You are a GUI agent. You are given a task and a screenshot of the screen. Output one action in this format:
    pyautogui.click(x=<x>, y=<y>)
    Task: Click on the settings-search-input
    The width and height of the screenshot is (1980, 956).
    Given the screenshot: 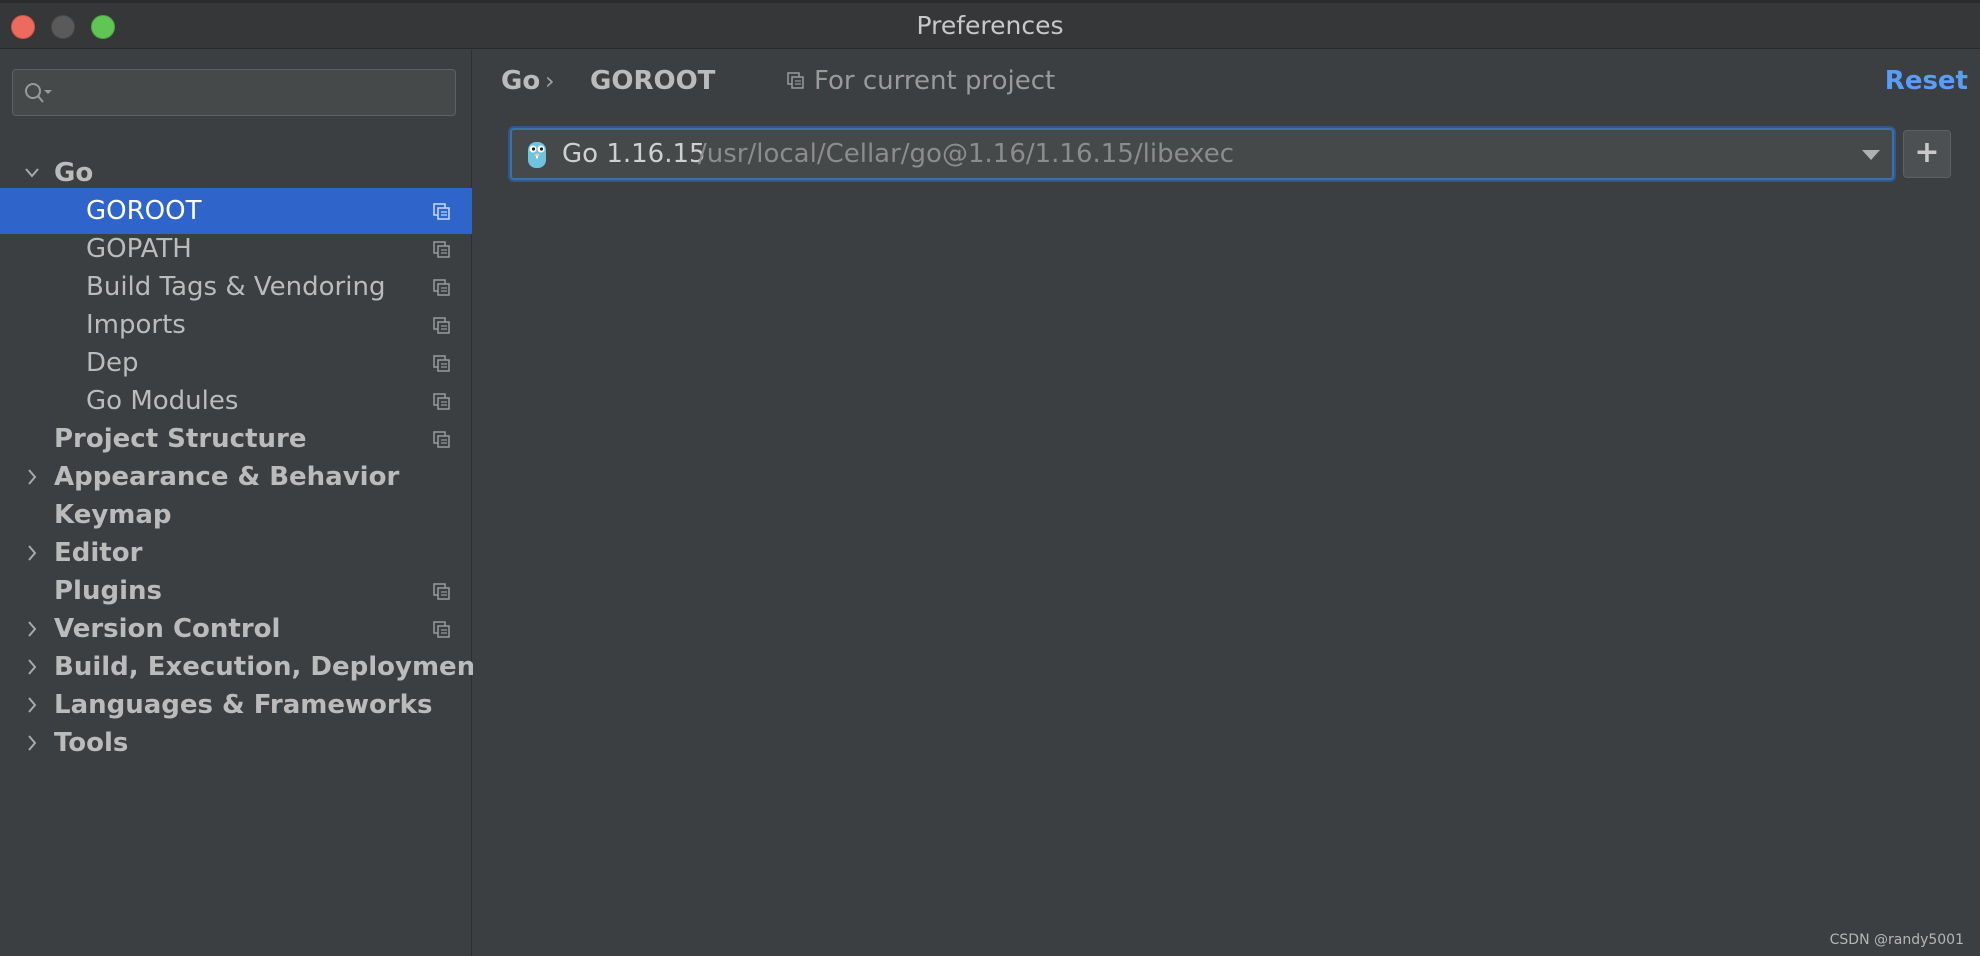 What is the action you would take?
    pyautogui.click(x=234, y=92)
    